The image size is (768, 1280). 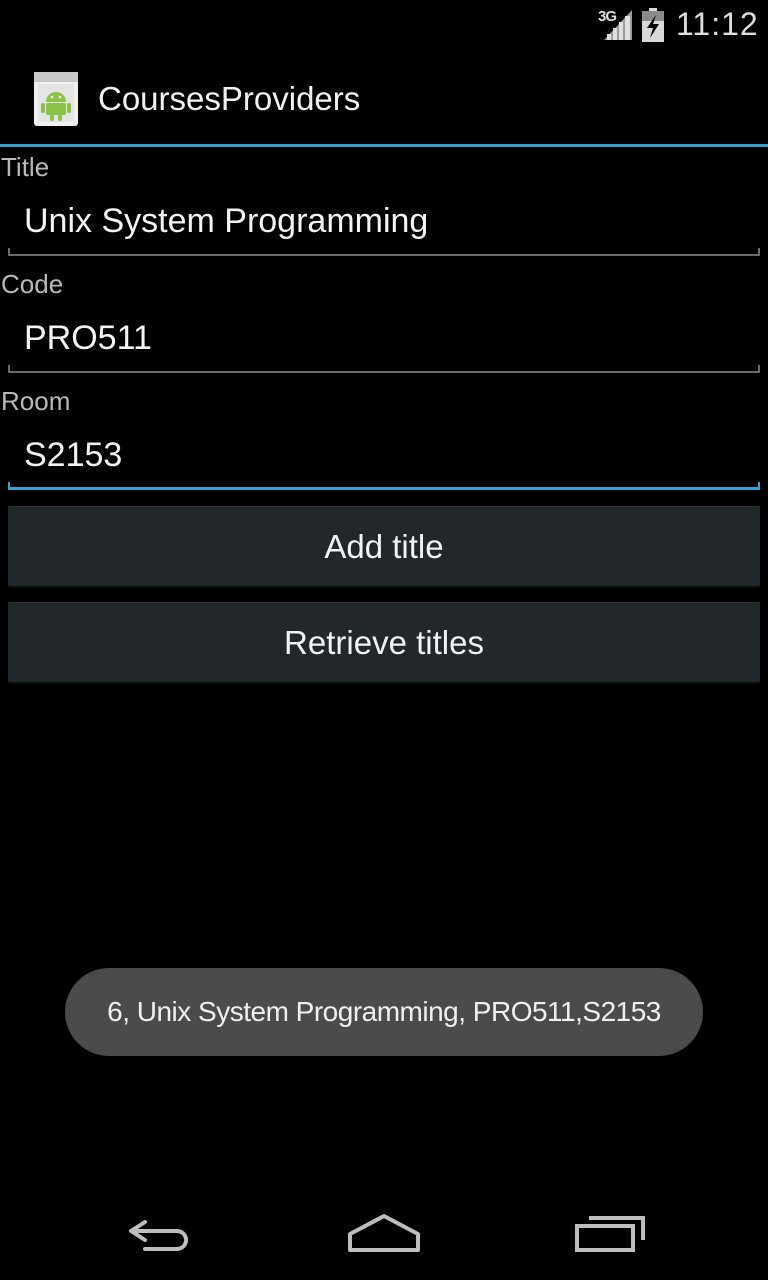 What do you see at coordinates (384, 25) in the screenshot?
I see `status-bar: 3G 11:12` at bounding box center [384, 25].